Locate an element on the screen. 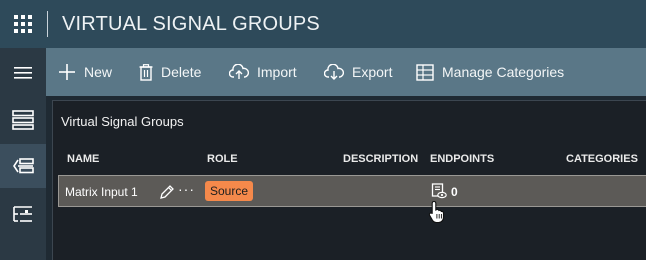 Image resolution: width=646 pixels, height=260 pixels. trash-icon is located at coordinates (146, 72).